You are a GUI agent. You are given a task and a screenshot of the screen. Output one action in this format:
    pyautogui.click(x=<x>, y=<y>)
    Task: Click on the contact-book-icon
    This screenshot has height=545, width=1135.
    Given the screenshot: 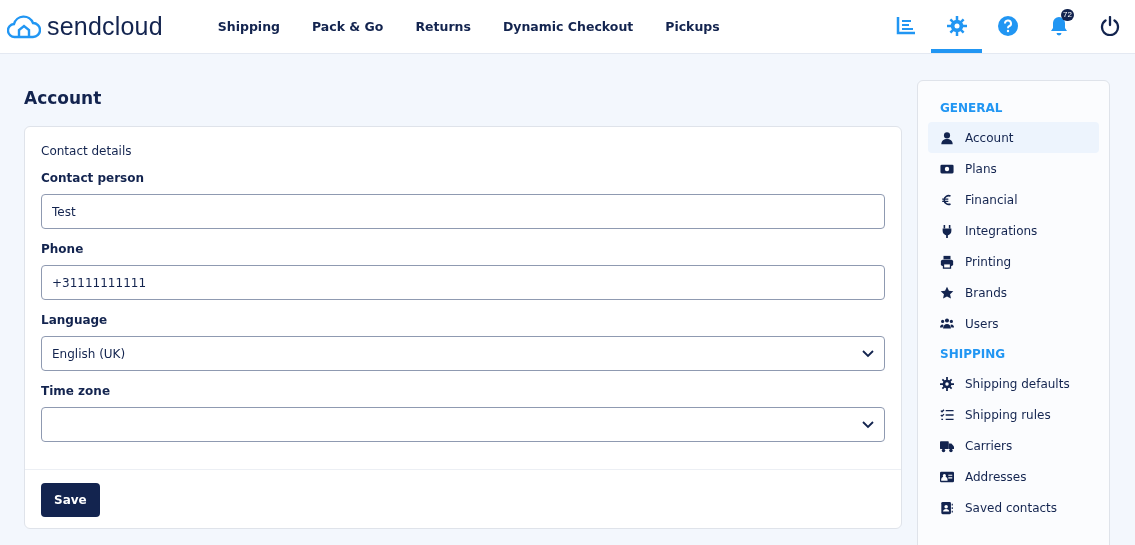 What is the action you would take?
    pyautogui.click(x=947, y=507)
    